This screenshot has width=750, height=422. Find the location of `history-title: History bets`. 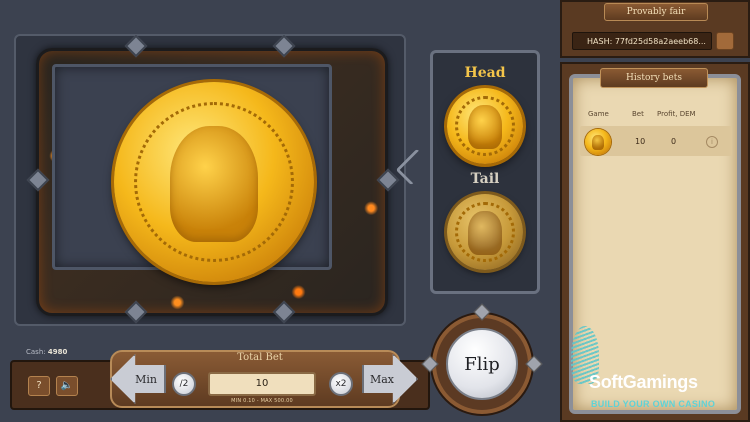

history-title: History bets is located at coordinates (654, 78).